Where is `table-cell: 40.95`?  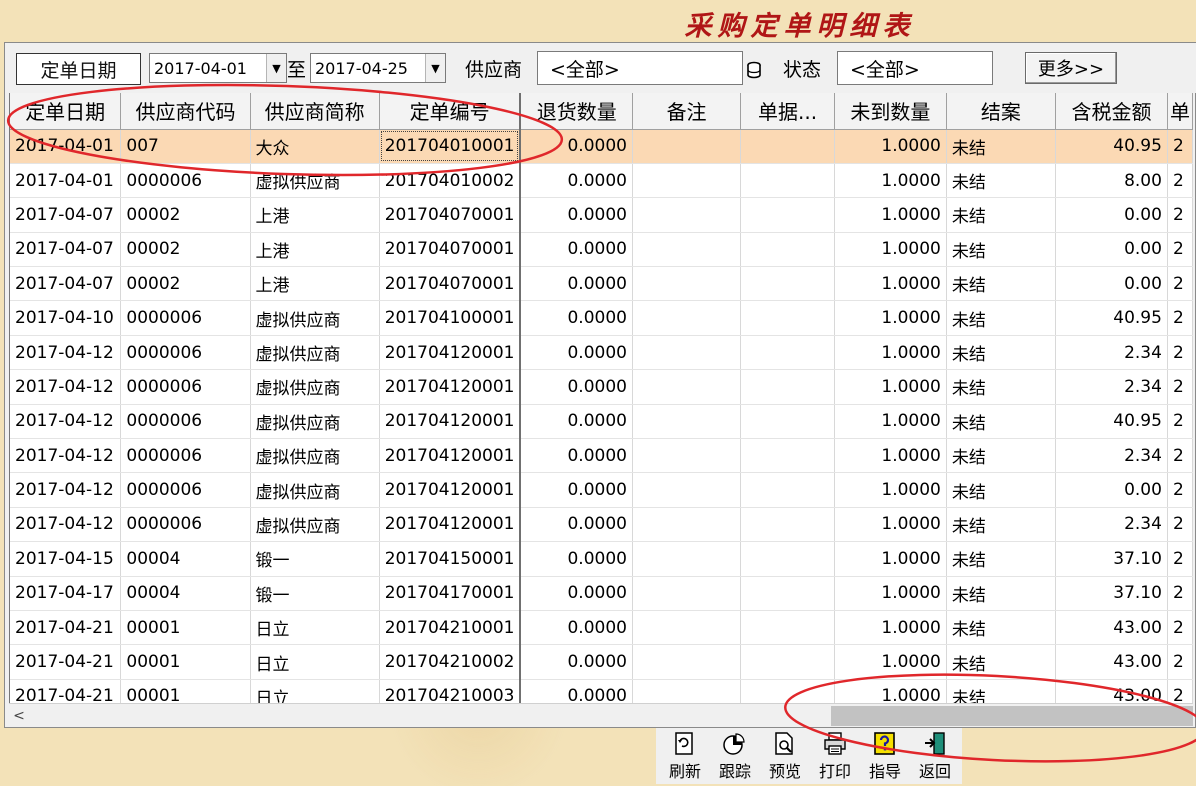
table-cell: 40.95 is located at coordinates (1111, 318).